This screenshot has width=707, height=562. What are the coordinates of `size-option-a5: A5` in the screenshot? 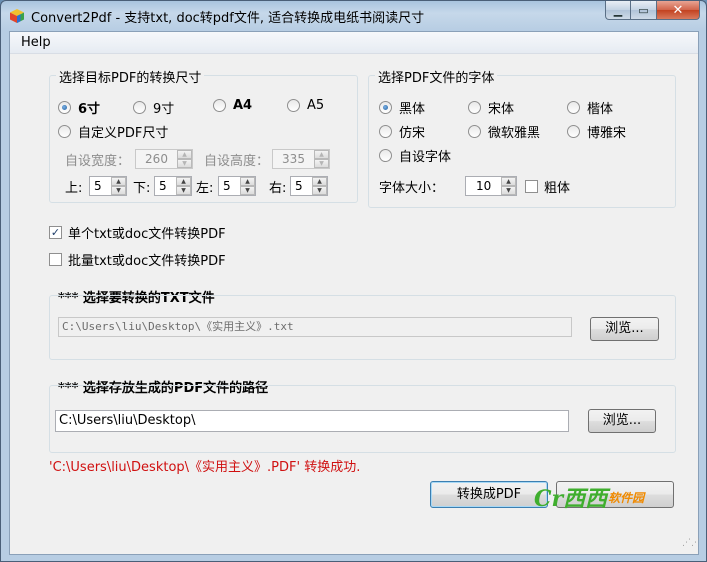 It's located at (305, 105).